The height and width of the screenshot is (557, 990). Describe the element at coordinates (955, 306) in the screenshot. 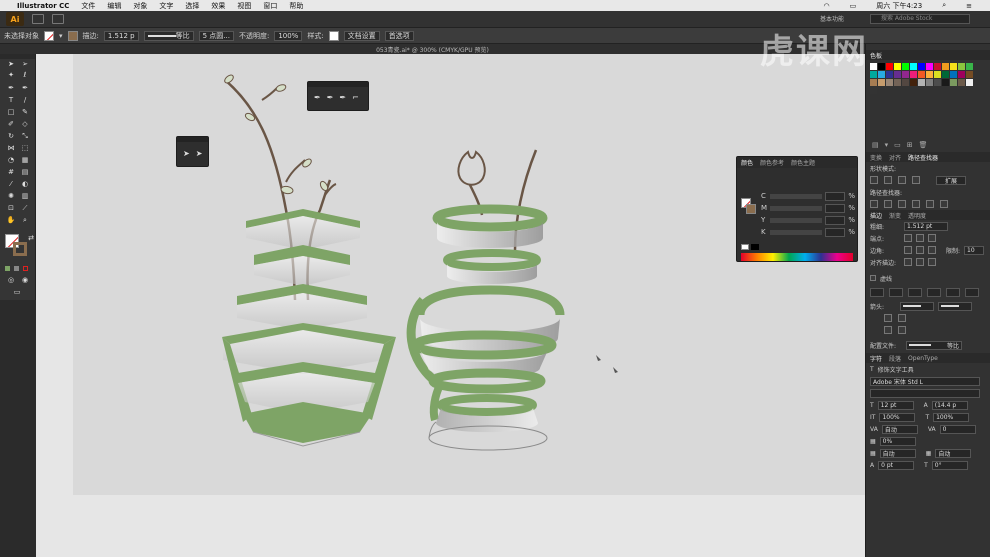

I see `end-arrow-select` at that location.